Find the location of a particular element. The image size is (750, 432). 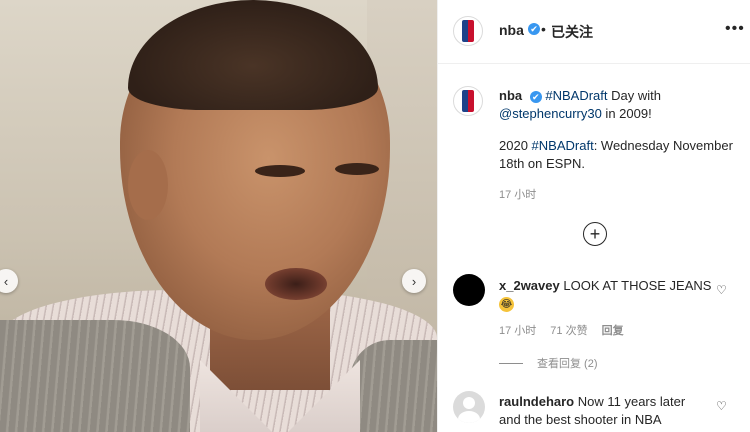

caption-avatar is located at coordinates (468, 101).